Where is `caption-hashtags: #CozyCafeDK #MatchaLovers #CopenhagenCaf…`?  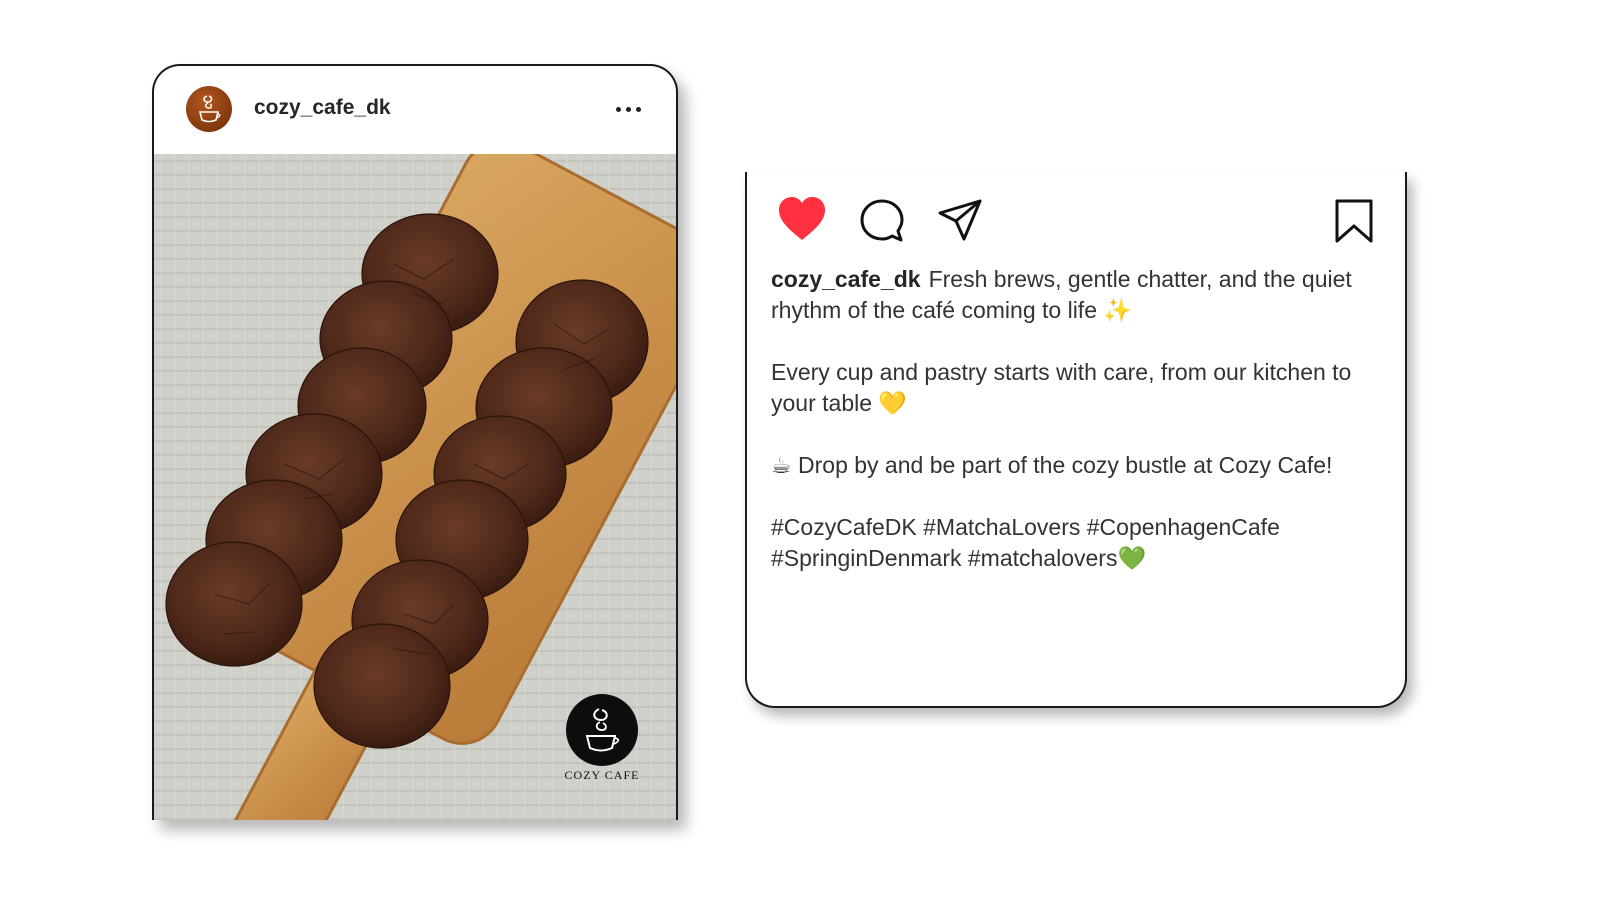
caption-hashtags: #CozyCafeDK #MatchaLovers #CopenhagenCaf… is located at coordinates (1077, 543).